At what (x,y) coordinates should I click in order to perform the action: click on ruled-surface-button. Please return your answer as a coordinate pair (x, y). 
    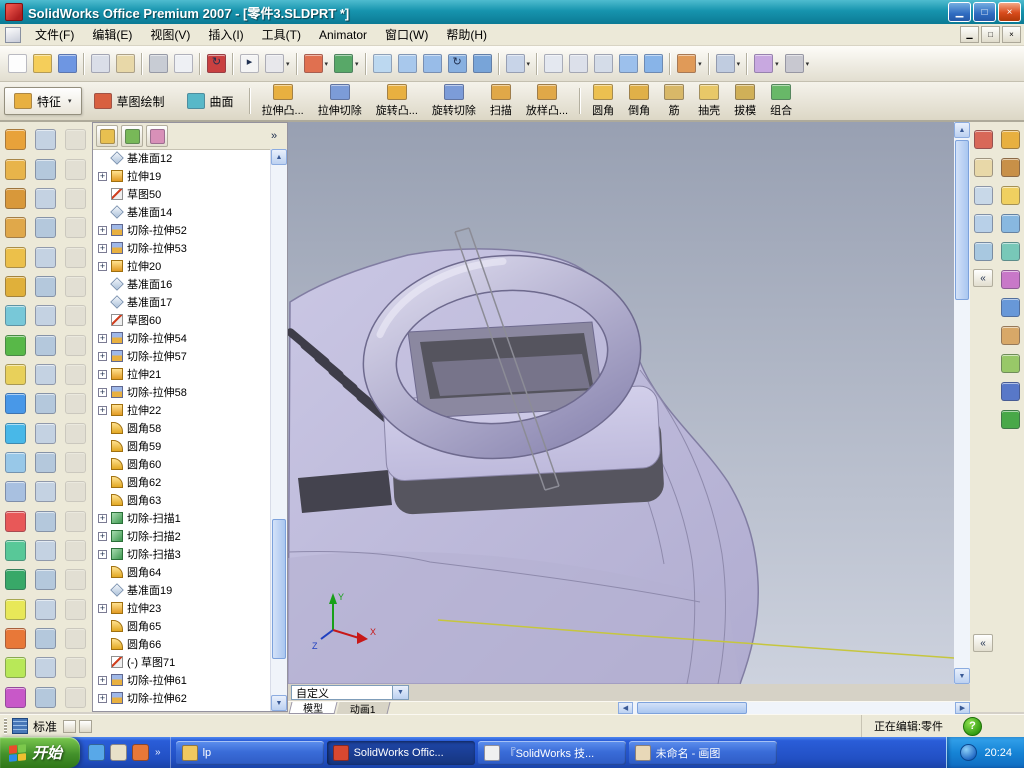
    Looking at the image, I should click on (15, 344).